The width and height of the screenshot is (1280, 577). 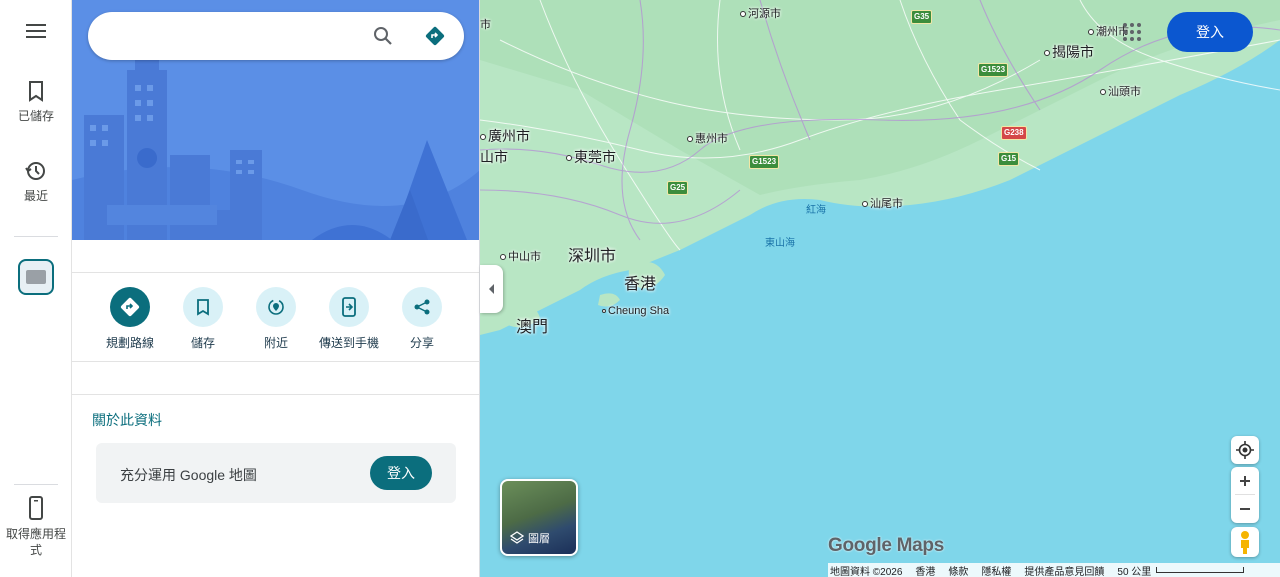 I want to click on zoom-out-button, so click(x=1245, y=509).